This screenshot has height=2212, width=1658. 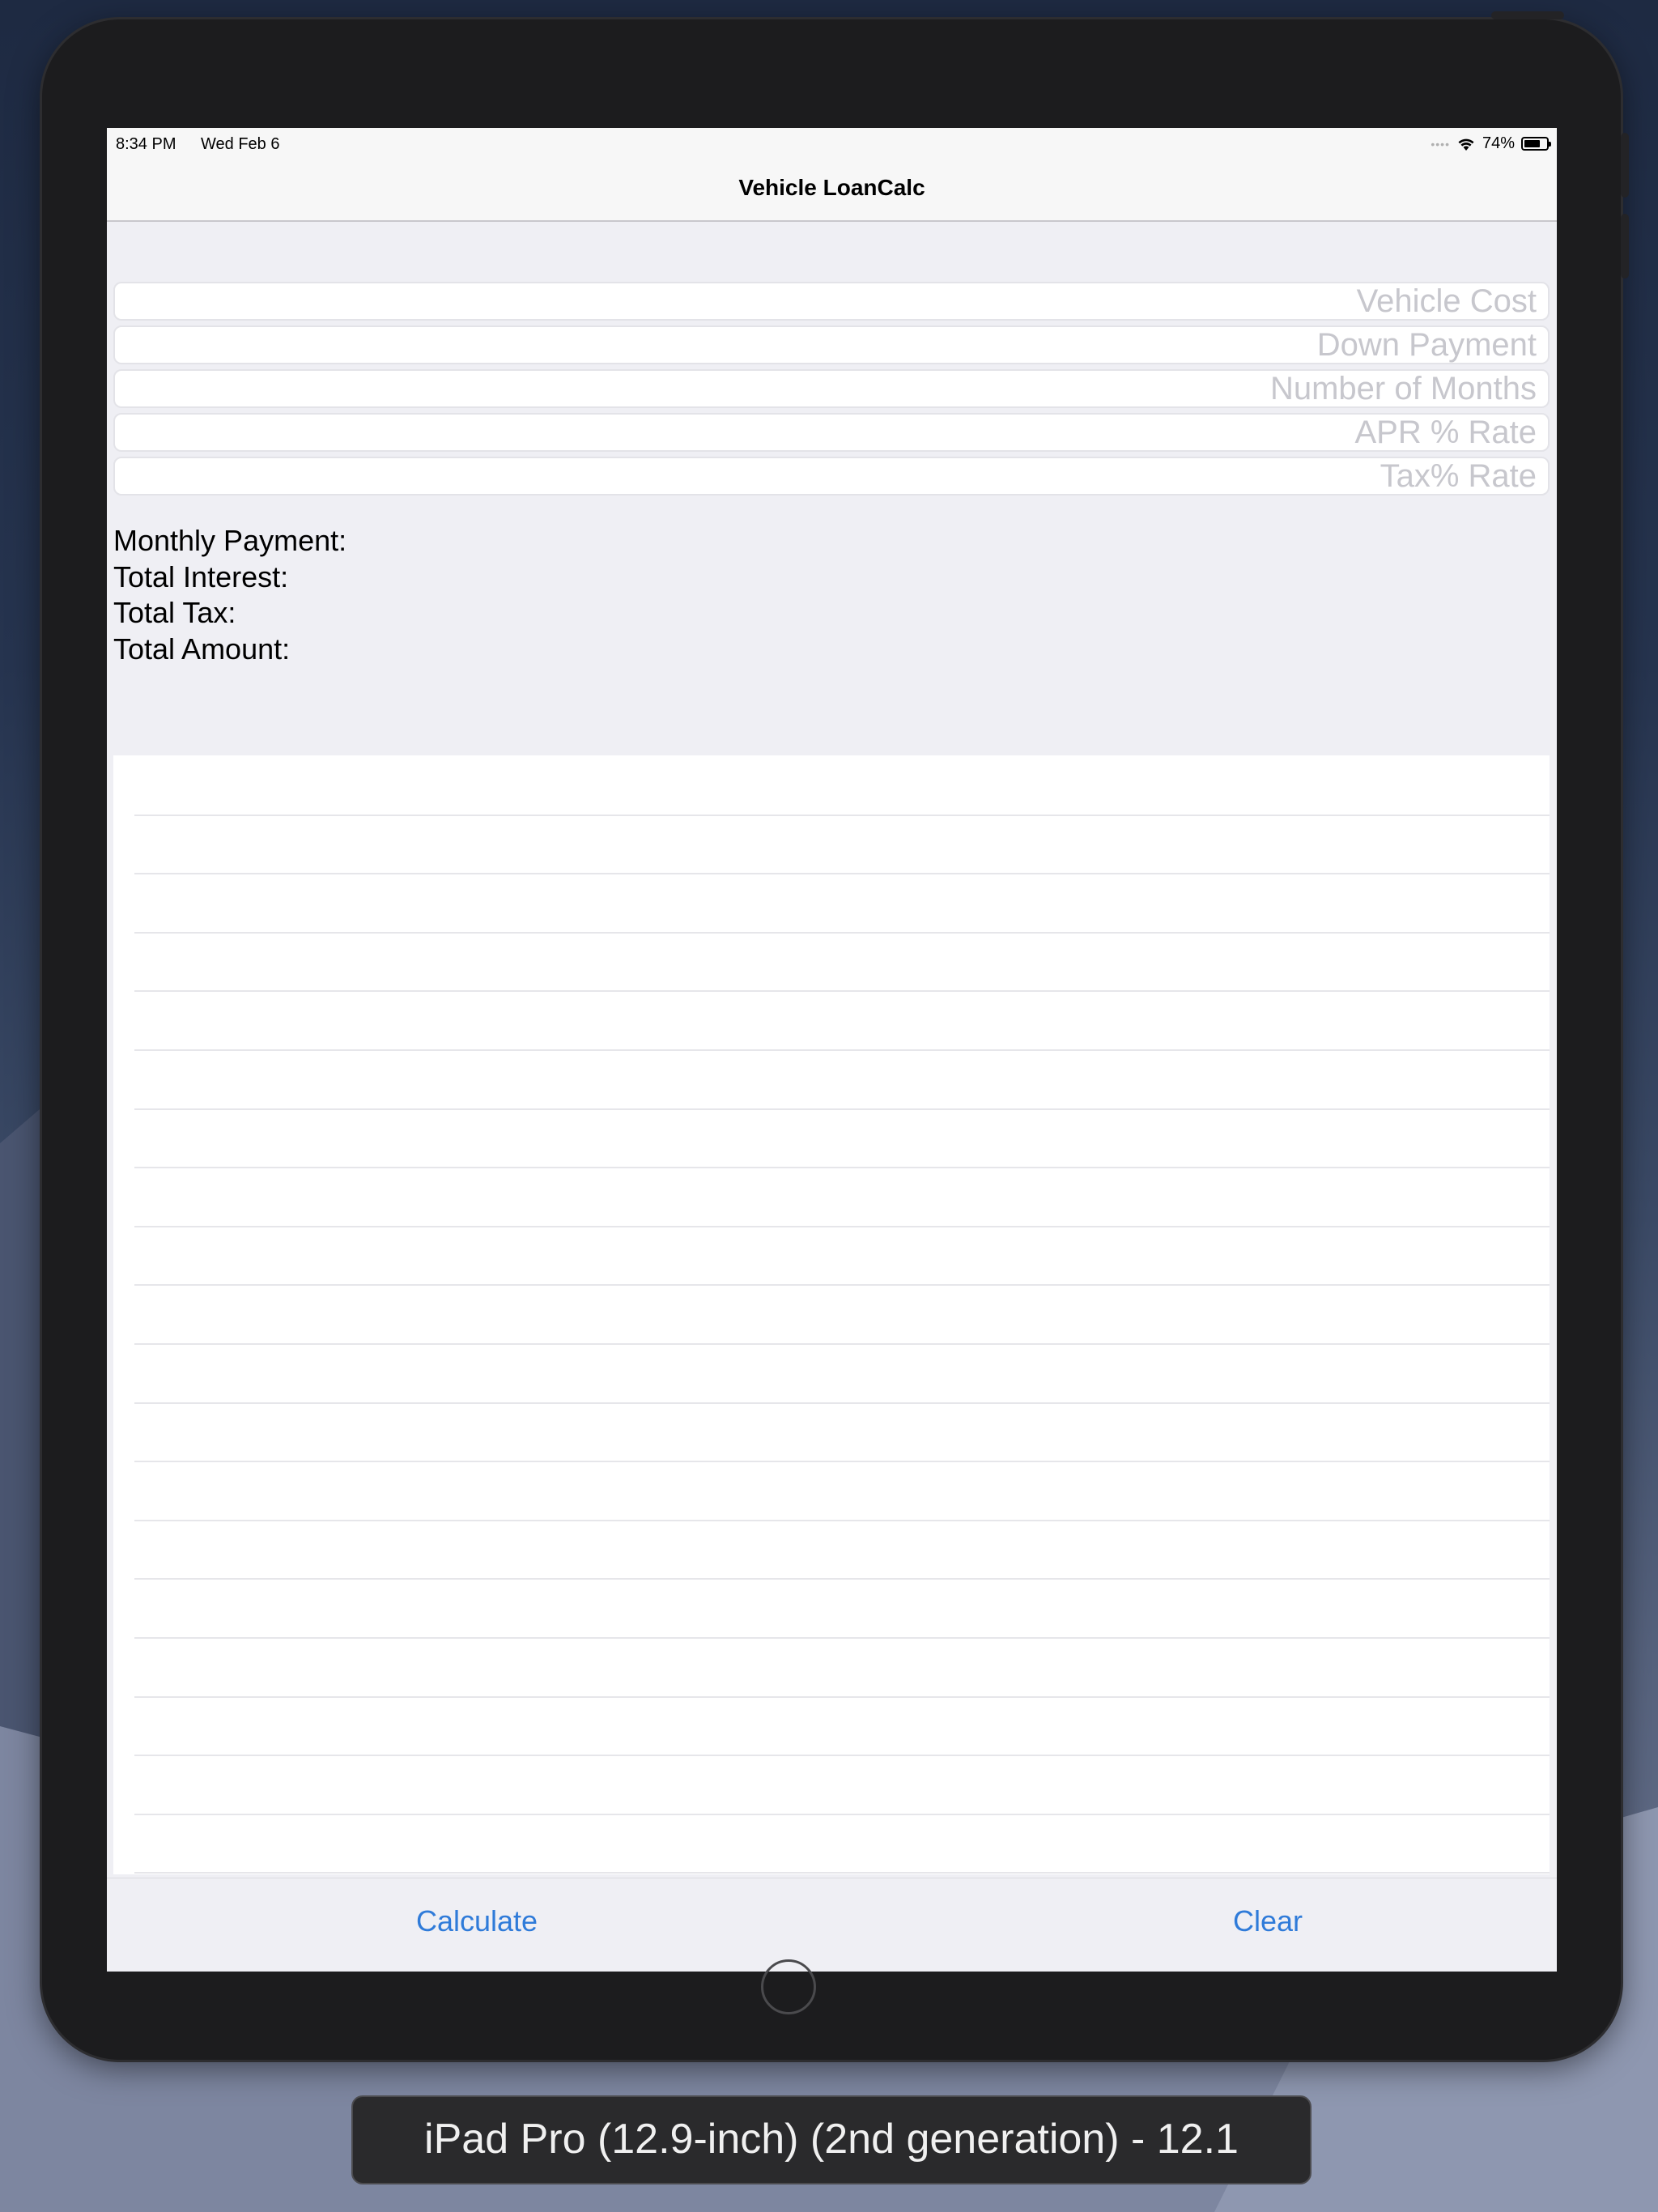 I want to click on page-title: Vehicle LoanCalc, so click(x=831, y=187).